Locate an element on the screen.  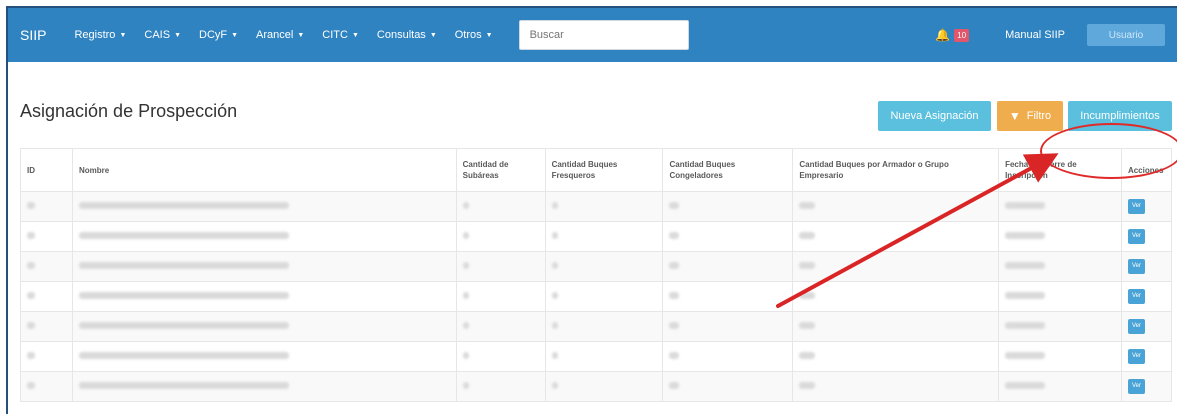
menu-citc: CITC ▼ is located at coordinates (340, 35).